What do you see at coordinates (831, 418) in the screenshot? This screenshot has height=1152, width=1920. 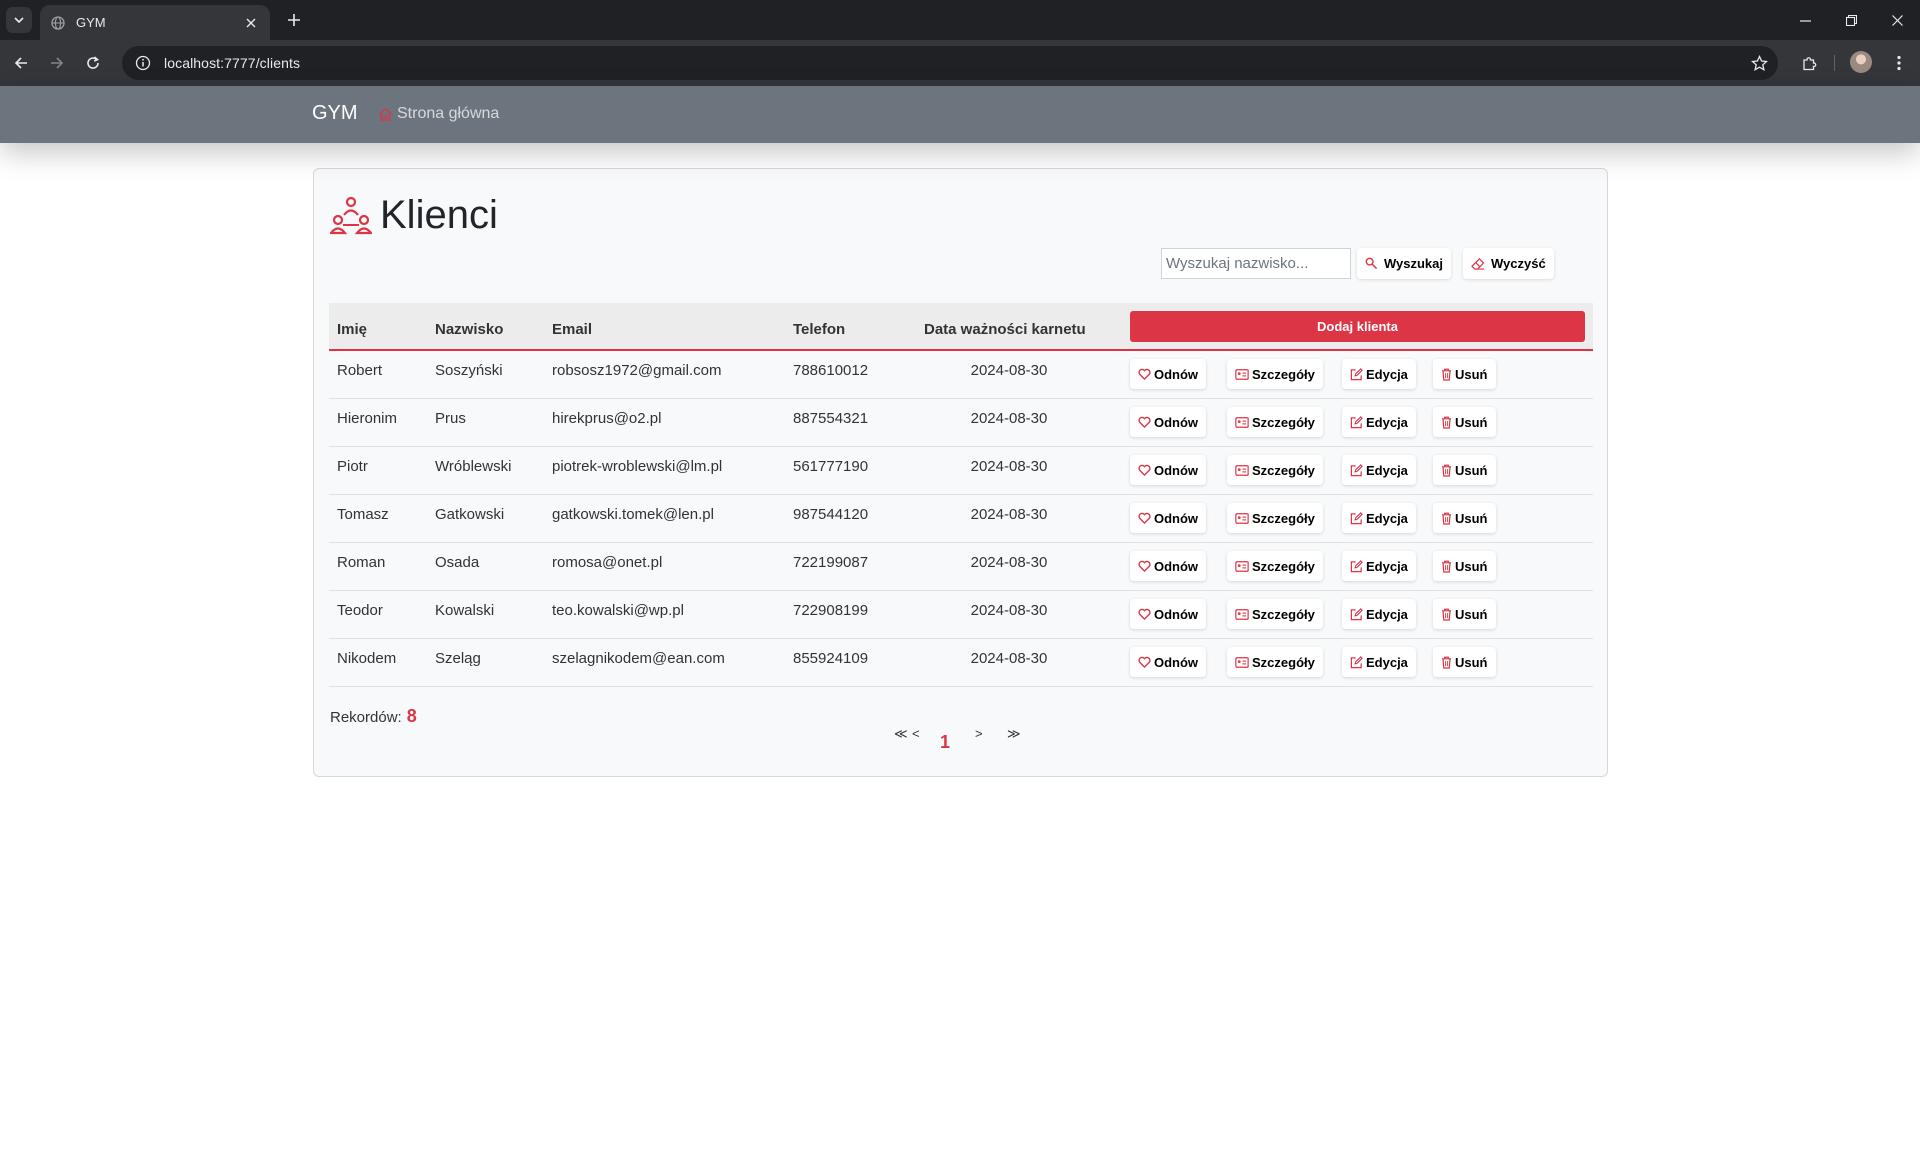 I see `cell-phone: 887554321` at bounding box center [831, 418].